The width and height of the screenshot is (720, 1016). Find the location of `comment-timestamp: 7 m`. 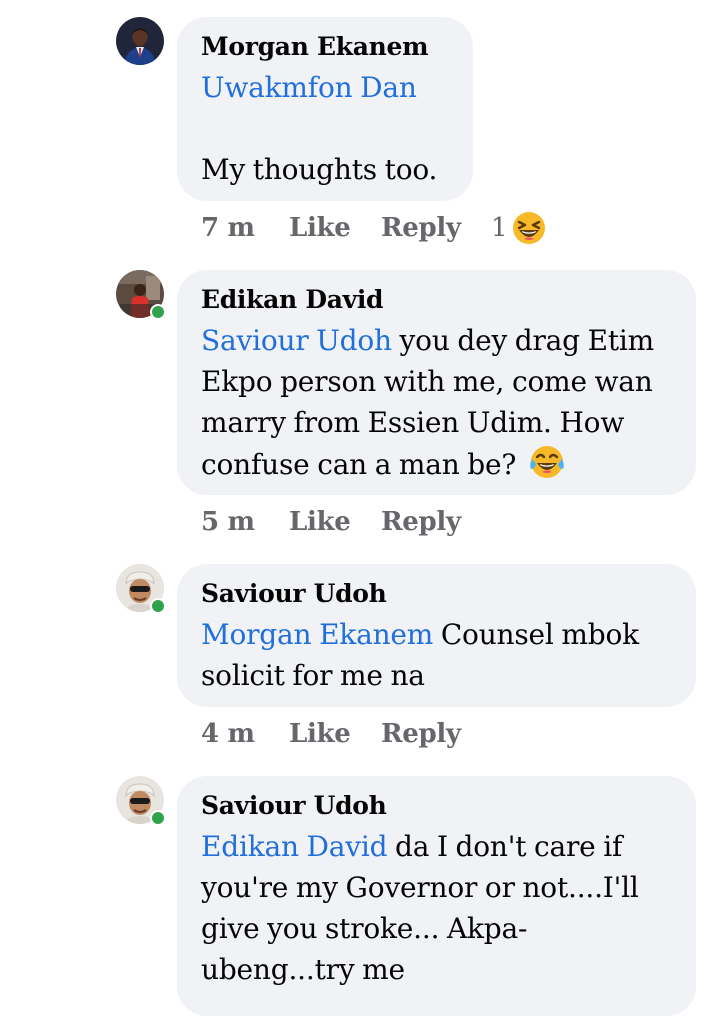

comment-timestamp: 7 m is located at coordinates (245, 228).